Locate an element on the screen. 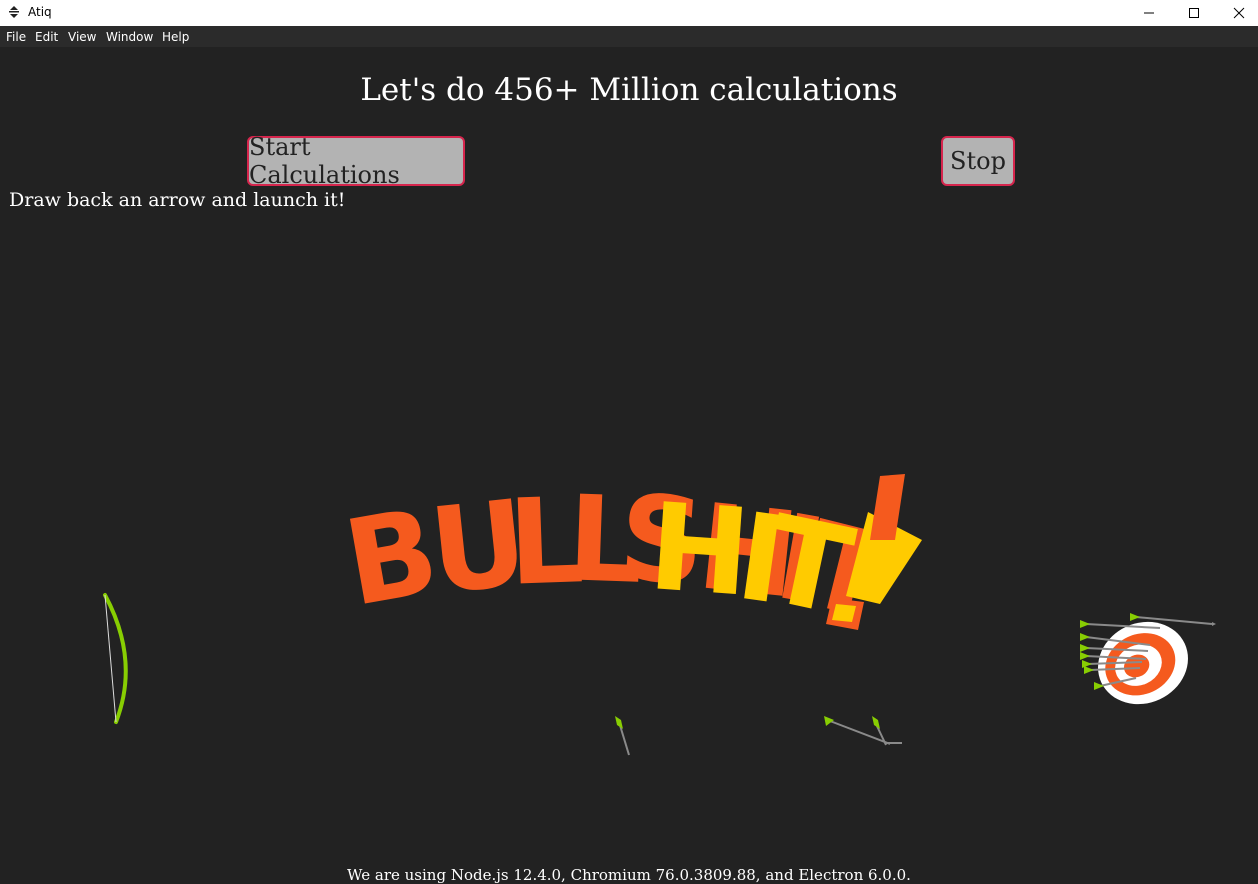 The height and width of the screenshot is (884, 1258). arrow-stuck-head is located at coordinates (1214, 624).